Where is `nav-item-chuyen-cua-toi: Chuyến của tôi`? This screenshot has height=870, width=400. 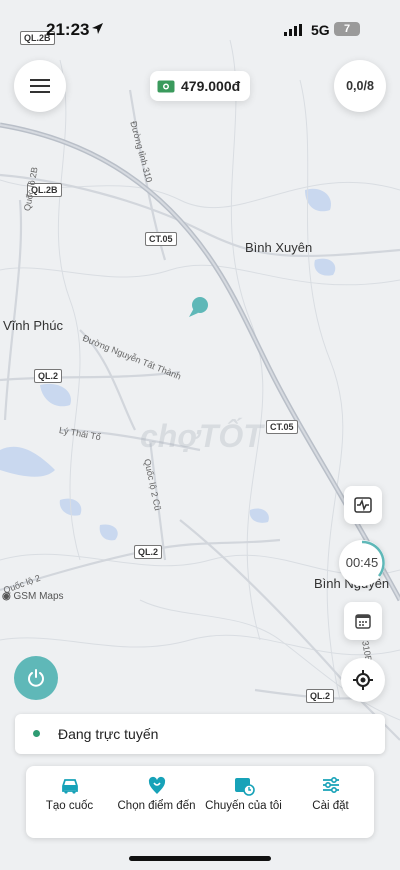
nav-item-chuyen-cua-toi: Chuyến của tôi is located at coordinates (243, 802).